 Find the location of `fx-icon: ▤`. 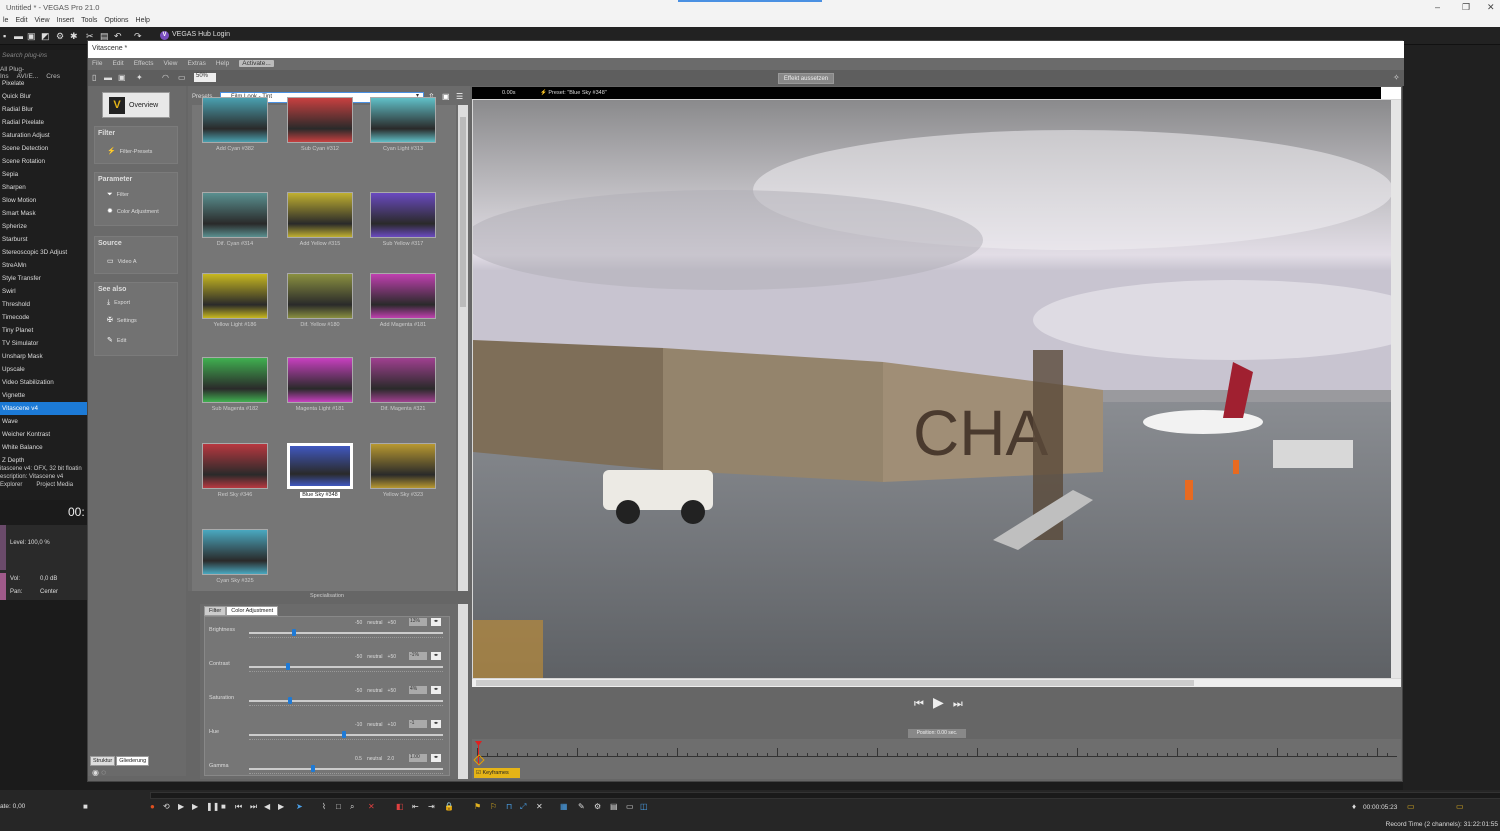

fx-icon: ▤ is located at coordinates (614, 806).